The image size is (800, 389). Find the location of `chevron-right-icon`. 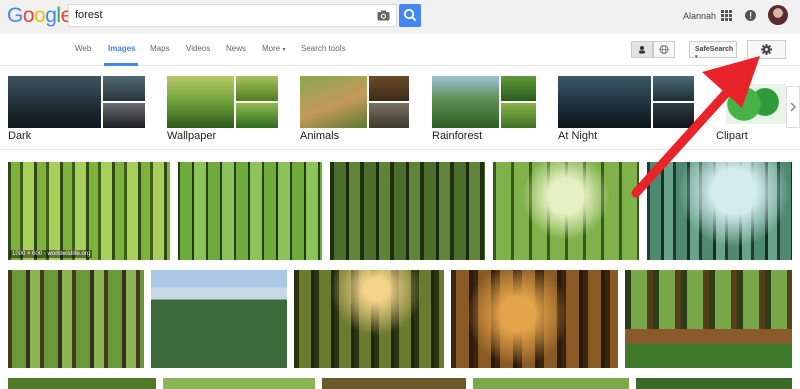

chevron-right-icon is located at coordinates (793, 107).